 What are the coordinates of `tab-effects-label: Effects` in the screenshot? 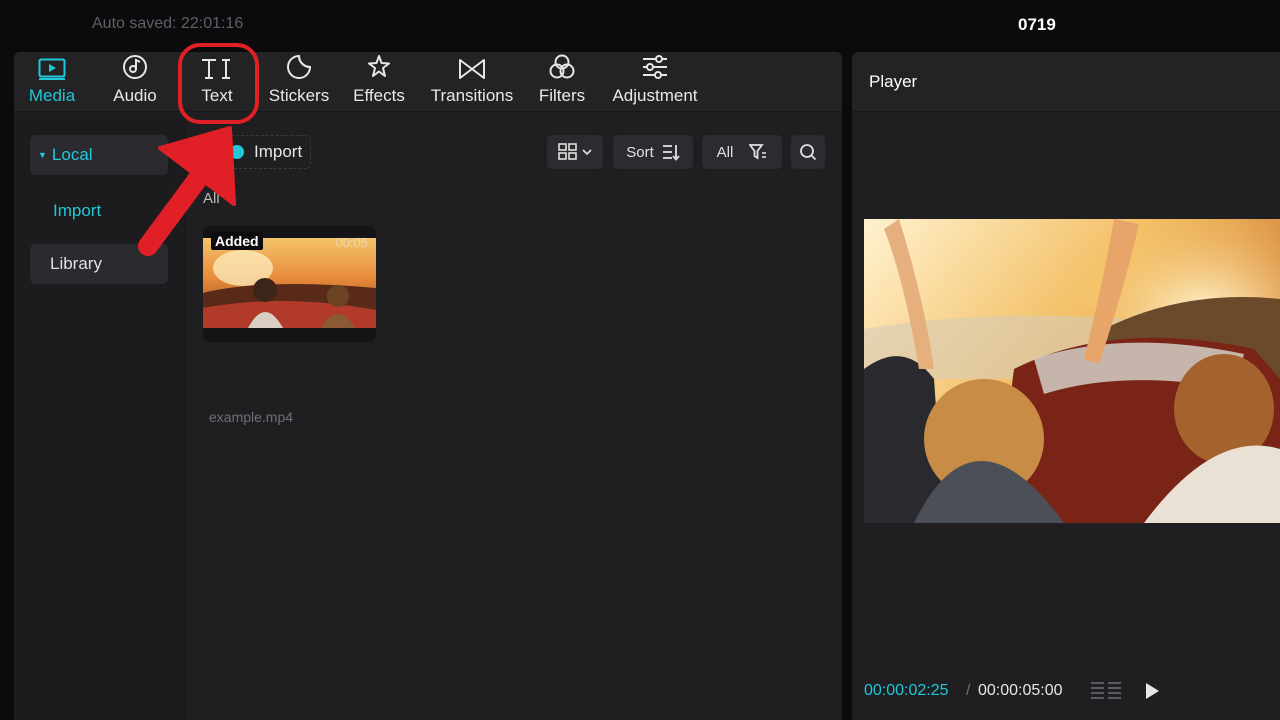 It's located at (379, 95).